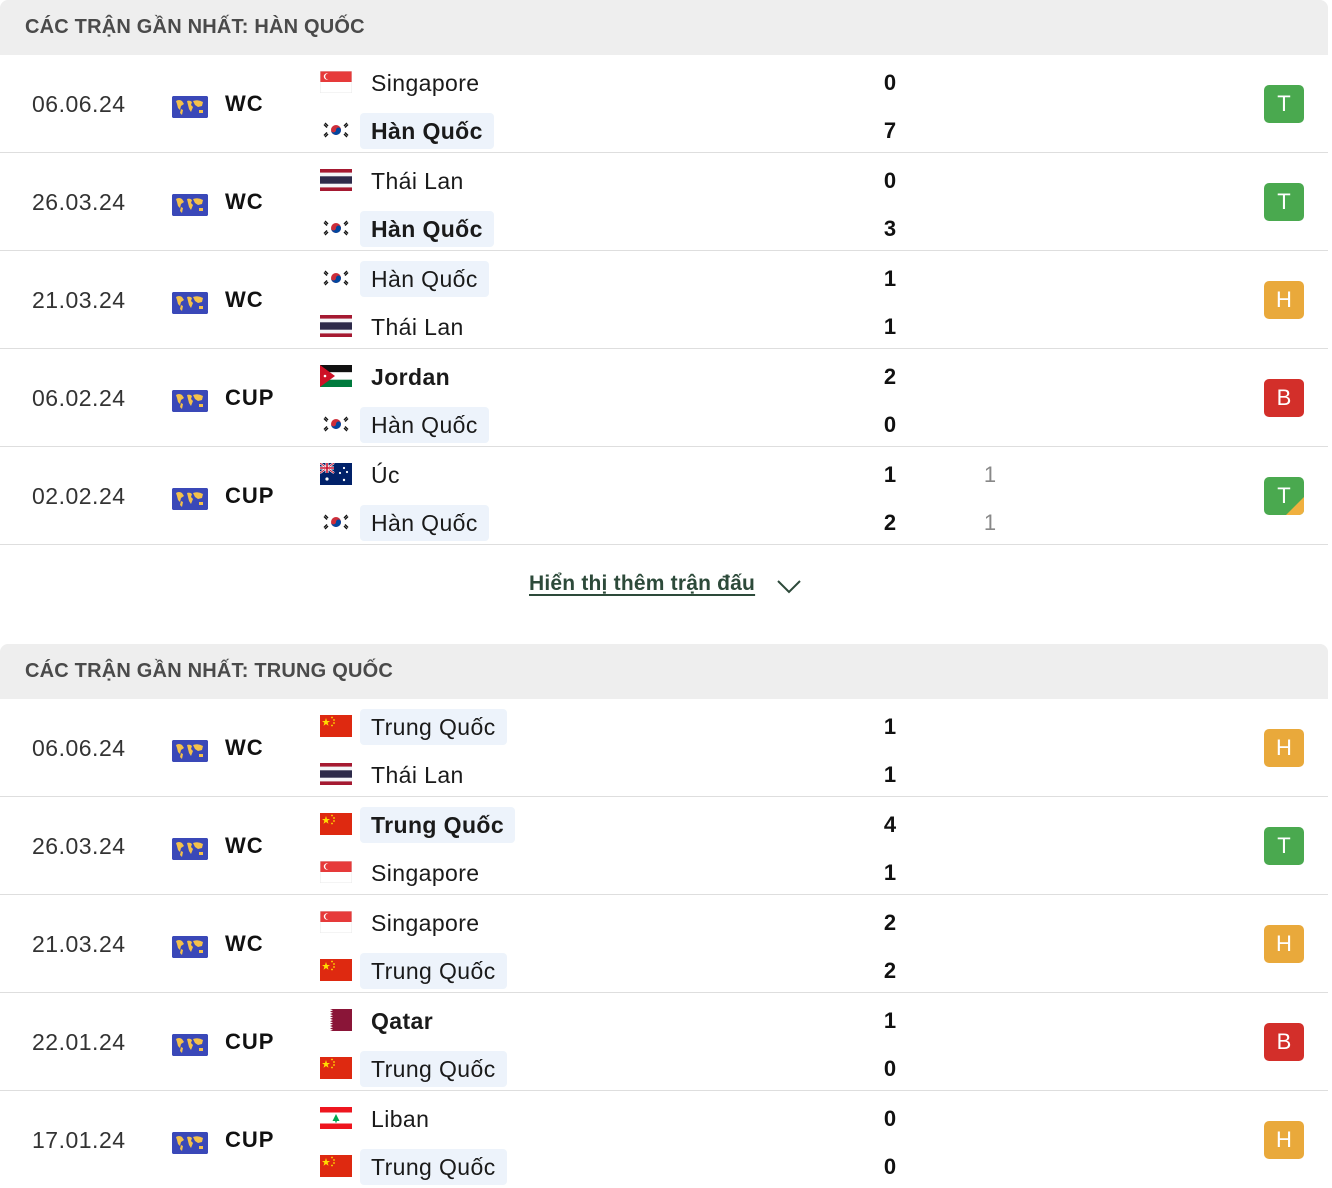 The width and height of the screenshot is (1332, 1188). What do you see at coordinates (664, 104) in the screenshot?
I see `match-row: 06.06.24 WC Singapore 0 Hàn Quốc 7 T` at bounding box center [664, 104].